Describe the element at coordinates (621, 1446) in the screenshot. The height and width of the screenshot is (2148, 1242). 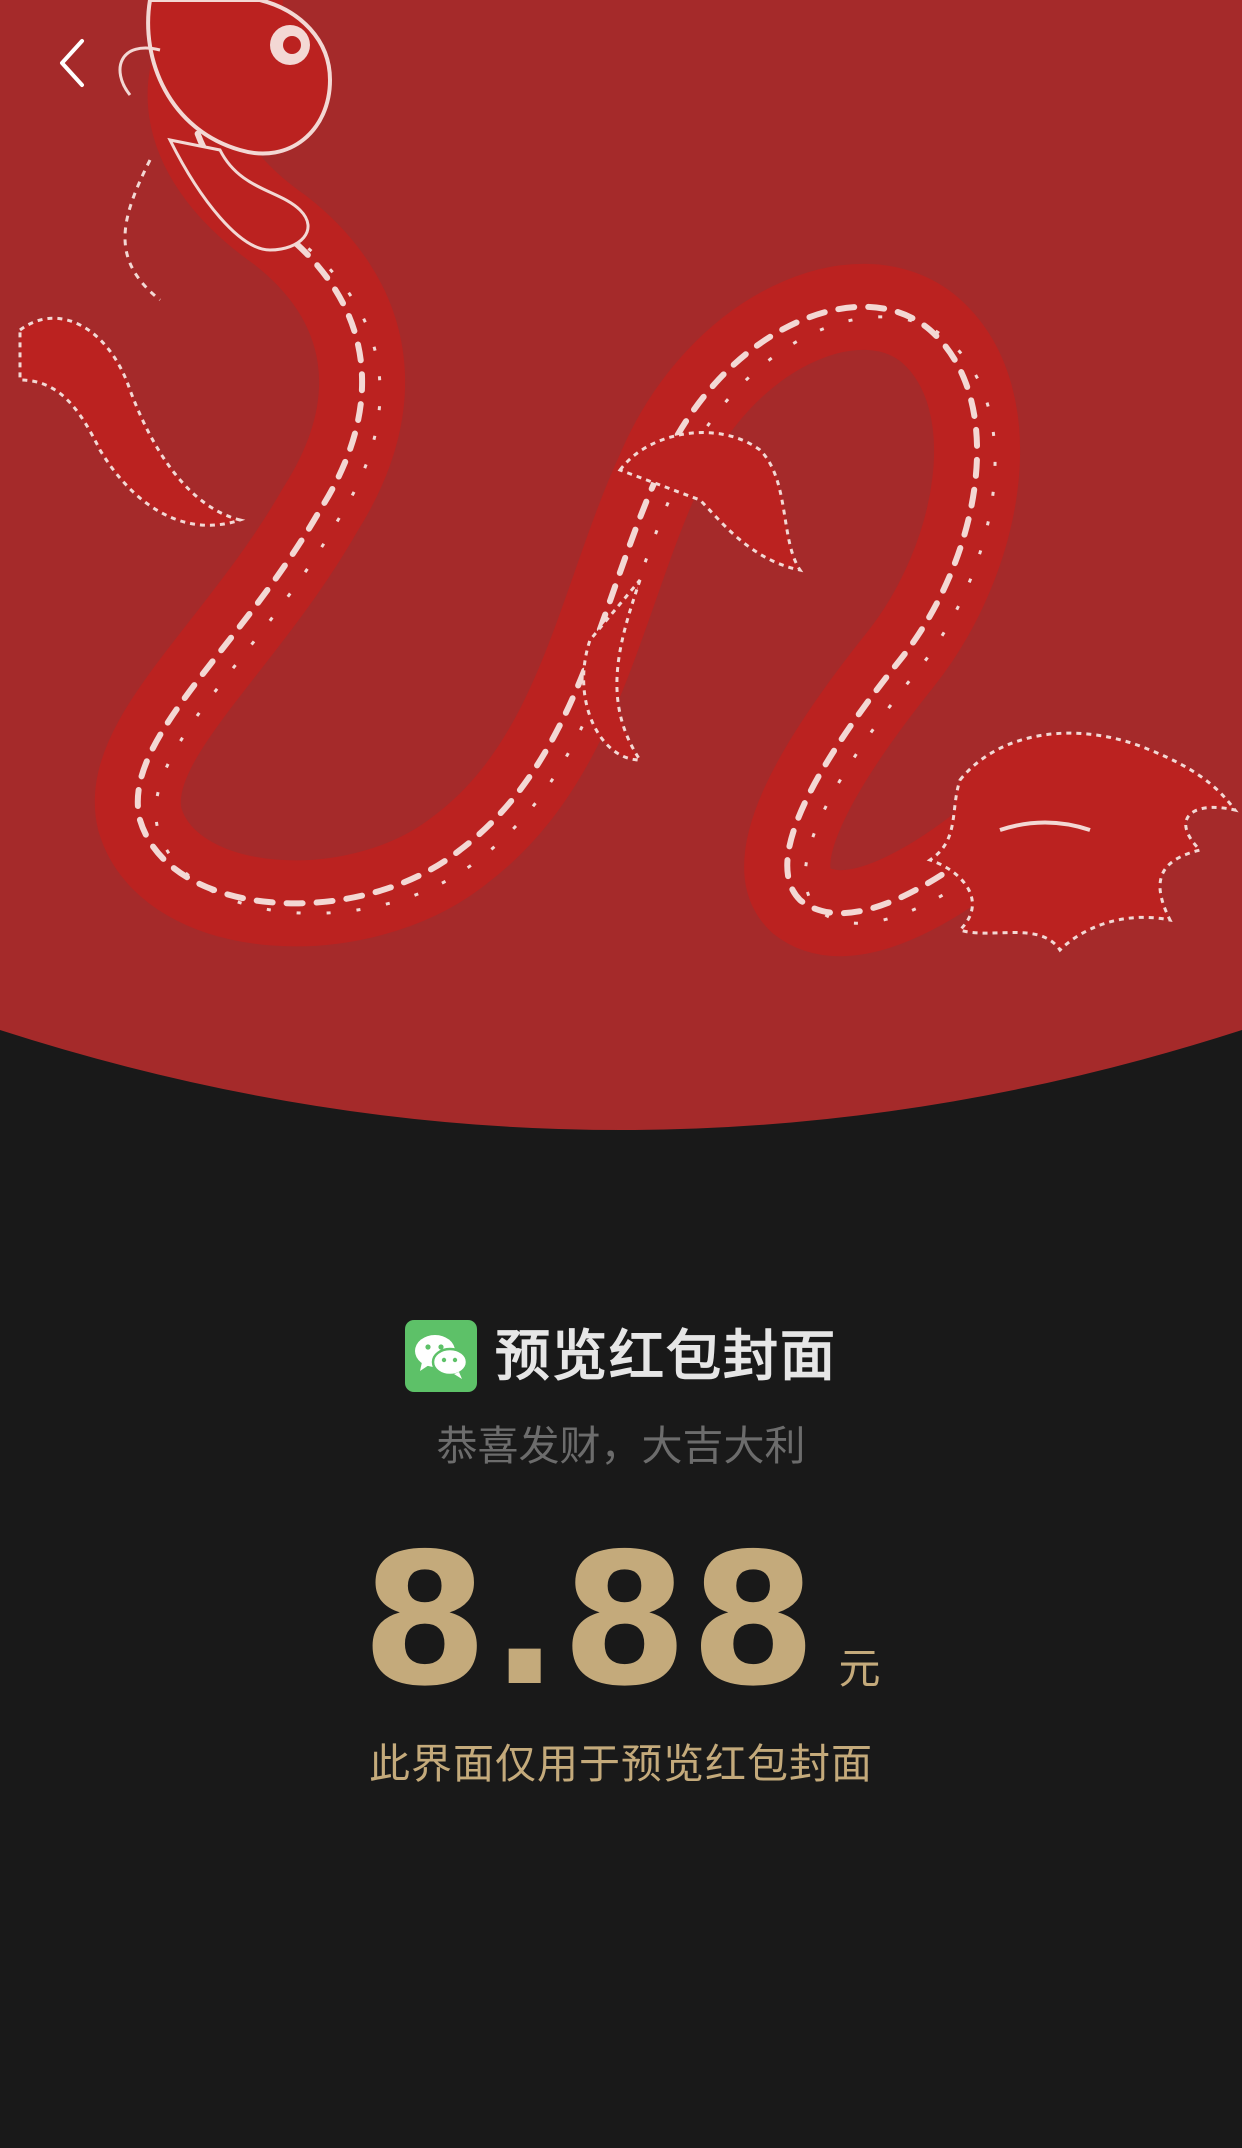
I see `greeting-text: 恭喜发财，大吉大利` at that location.